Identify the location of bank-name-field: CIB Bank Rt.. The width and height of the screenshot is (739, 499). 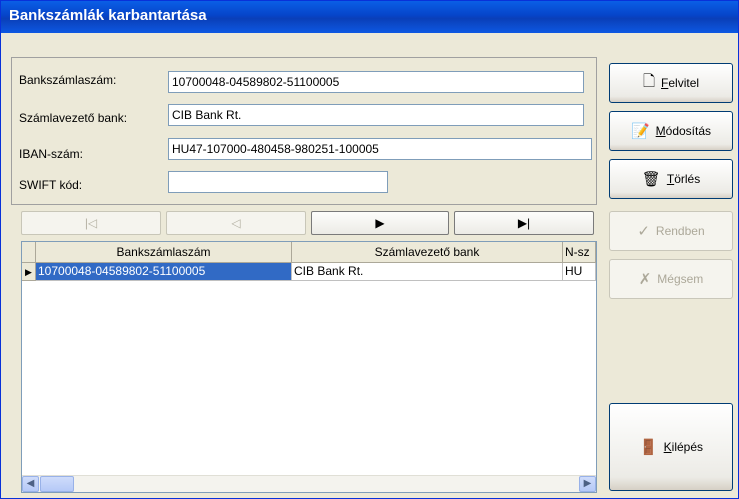
(376, 115).